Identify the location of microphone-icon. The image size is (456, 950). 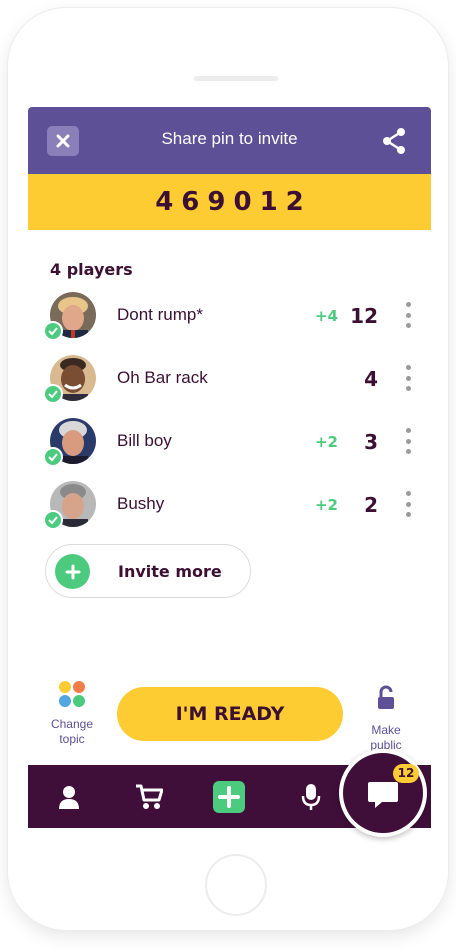
(311, 797).